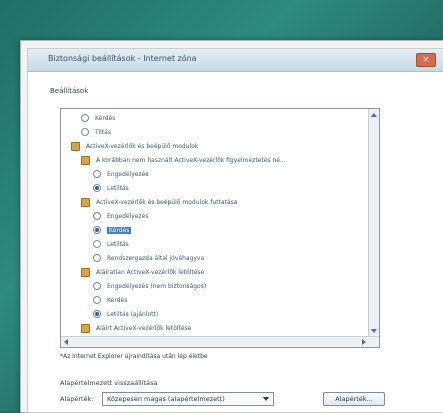 Image resolution: width=443 pixels, height=413 pixels. Describe the element at coordinates (220, 341) in the screenshot. I see `horizontal-scrollbar` at that location.